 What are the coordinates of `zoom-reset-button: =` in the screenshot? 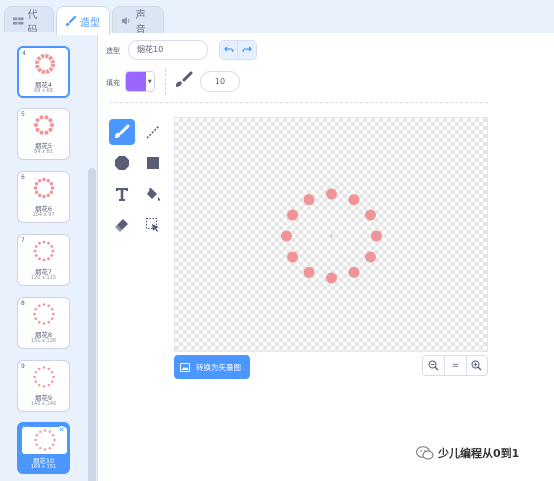 It's located at (454, 365).